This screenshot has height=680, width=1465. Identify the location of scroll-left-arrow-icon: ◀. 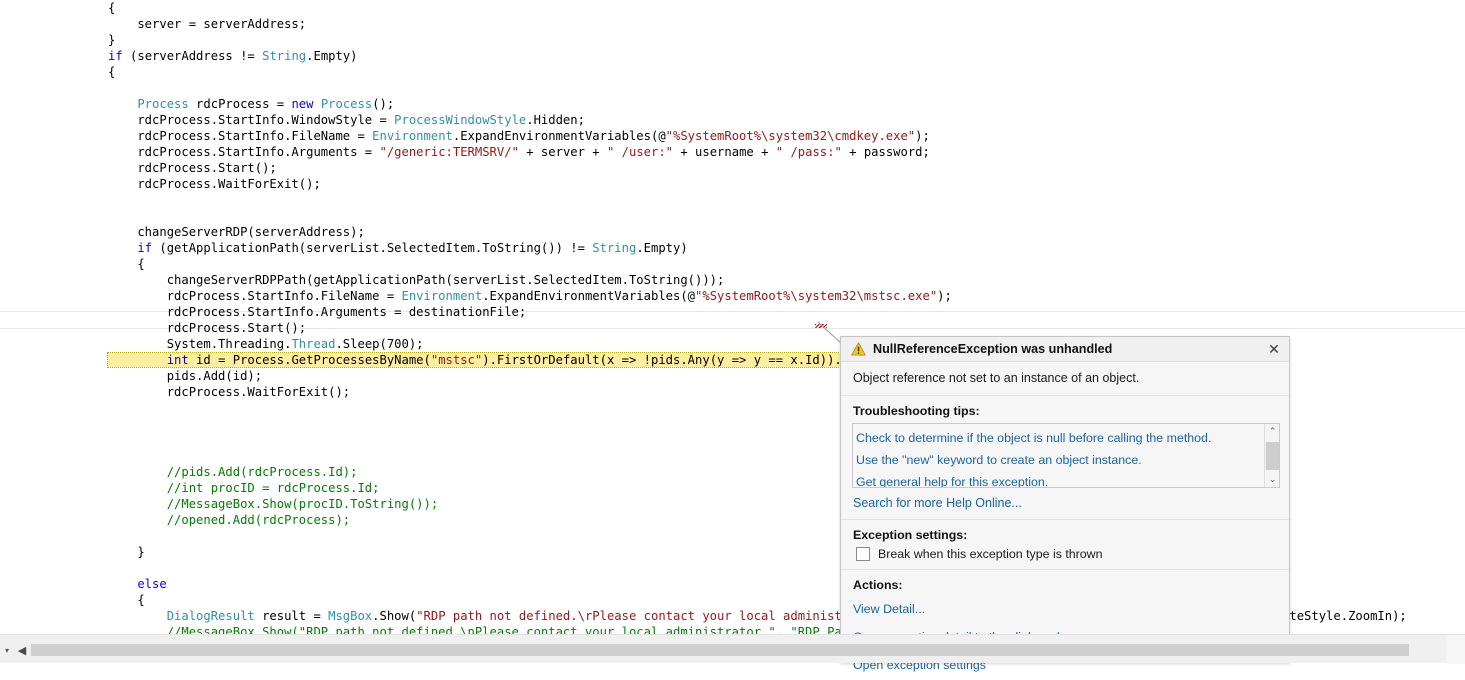
(22, 650).